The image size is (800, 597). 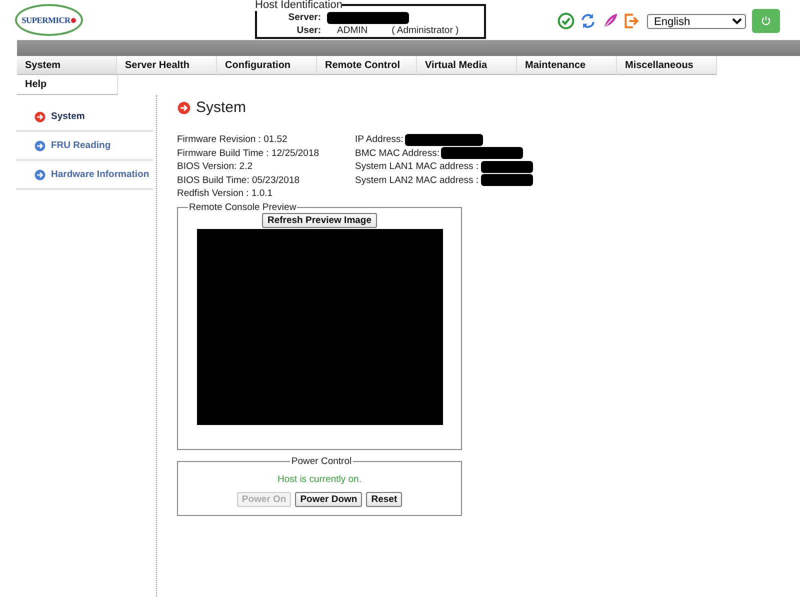 What do you see at coordinates (567, 65) in the screenshot?
I see `menu-tab: Maintenance` at bounding box center [567, 65].